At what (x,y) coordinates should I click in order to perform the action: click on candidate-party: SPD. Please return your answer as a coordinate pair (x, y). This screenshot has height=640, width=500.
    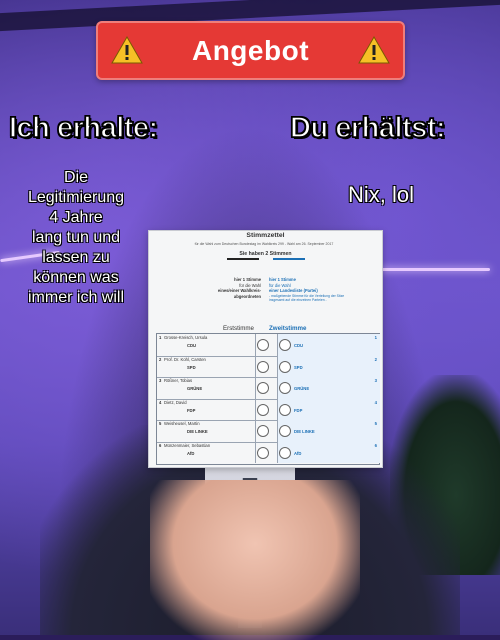
    Looking at the image, I should click on (191, 367).